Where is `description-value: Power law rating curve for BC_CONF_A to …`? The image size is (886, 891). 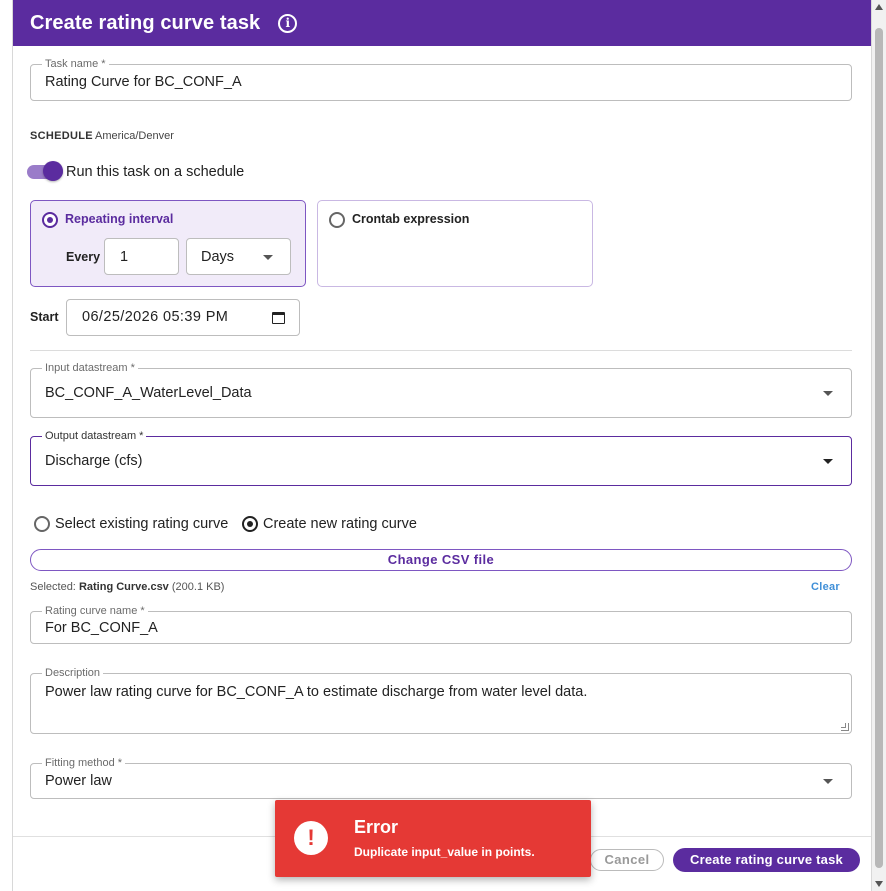
description-value: Power law rating curve for BC_CONF_A to … is located at coordinates (316, 692).